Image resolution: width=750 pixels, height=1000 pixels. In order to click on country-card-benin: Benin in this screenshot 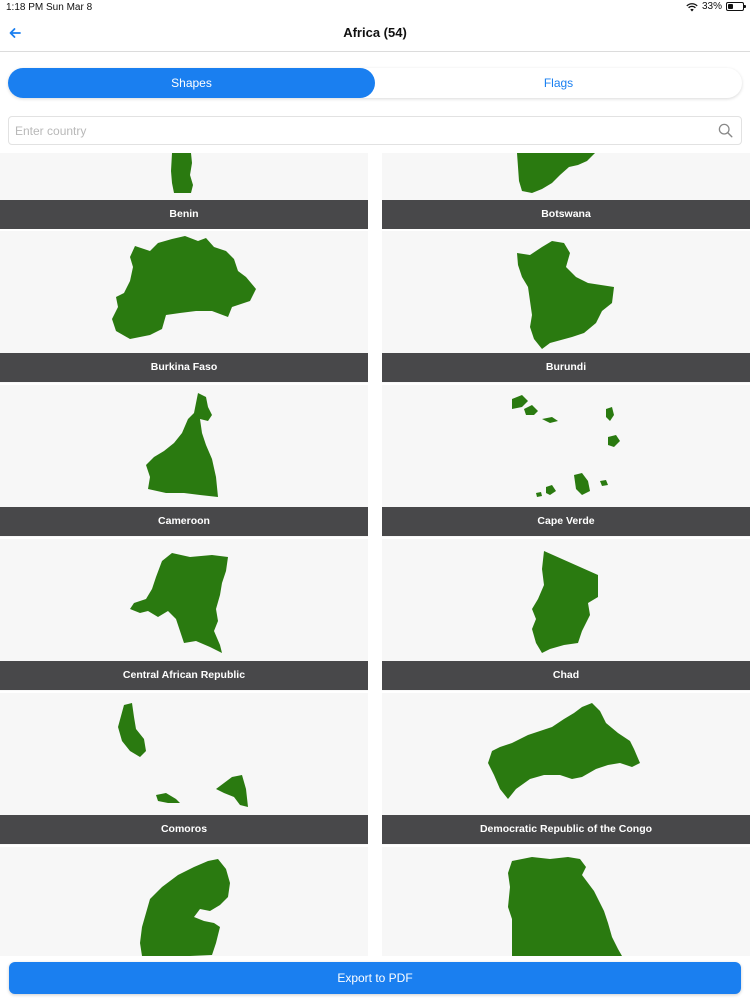, I will do `click(184, 191)`.